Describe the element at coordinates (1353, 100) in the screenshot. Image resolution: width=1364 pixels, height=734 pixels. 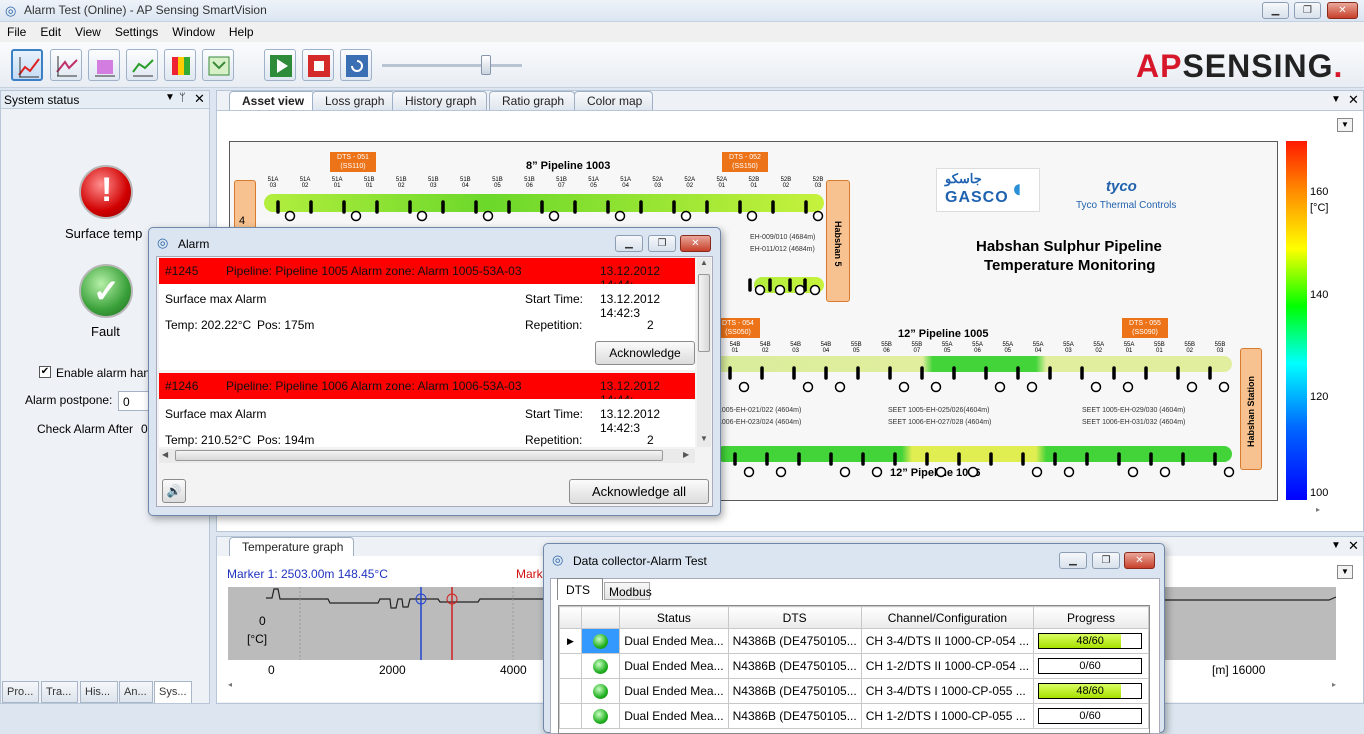
I see `main-close-icon: ✕` at that location.